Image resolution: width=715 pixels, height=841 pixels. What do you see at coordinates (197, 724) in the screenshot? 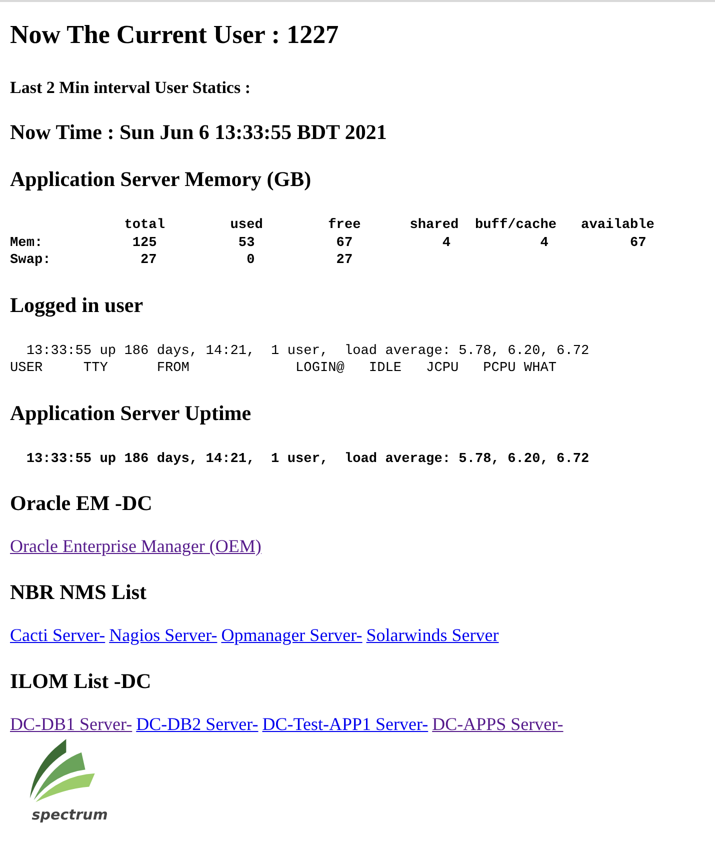
I see `server-link: DC-DB2 Server-` at bounding box center [197, 724].